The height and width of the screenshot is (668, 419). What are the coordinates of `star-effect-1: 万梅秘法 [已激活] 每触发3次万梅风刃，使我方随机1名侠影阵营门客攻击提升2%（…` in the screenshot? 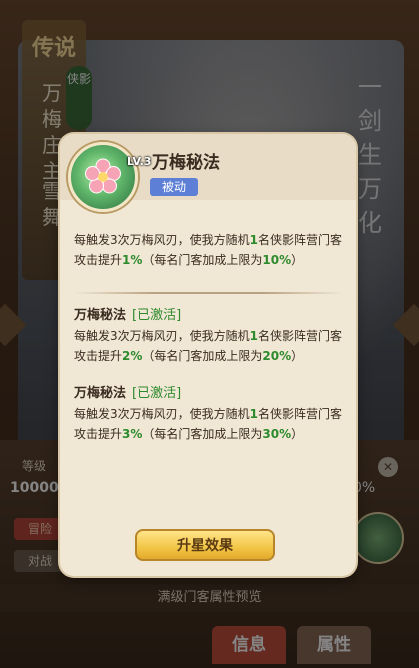 It's located at (209, 336).